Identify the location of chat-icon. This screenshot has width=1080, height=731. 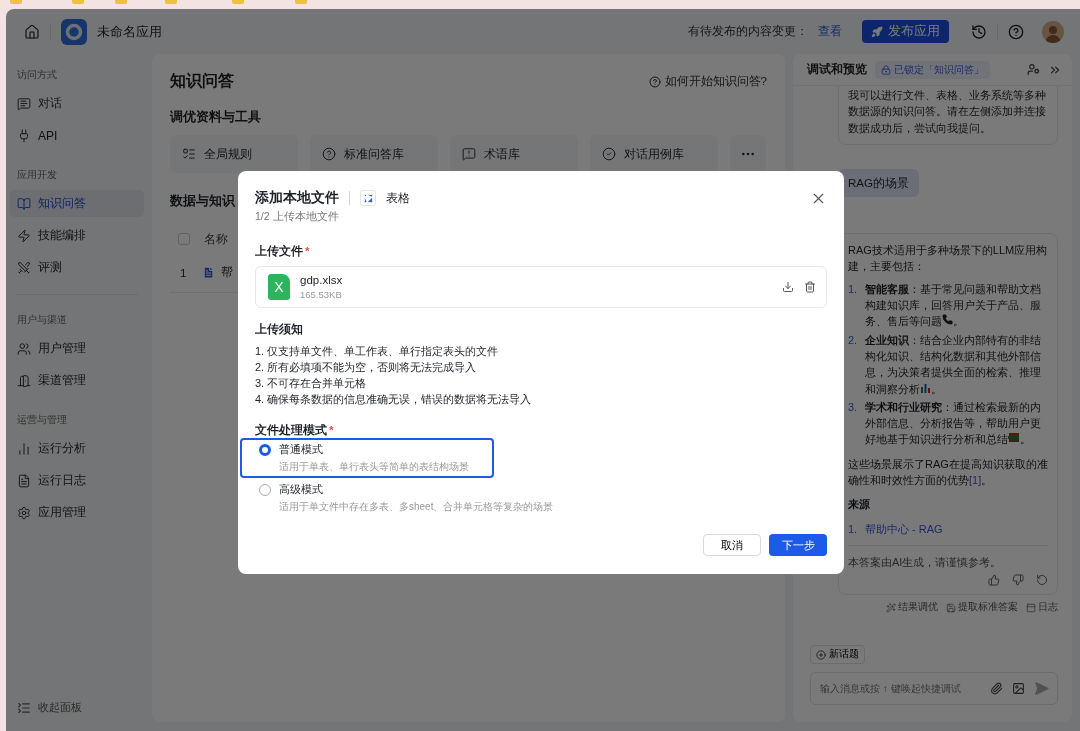
(24, 103).